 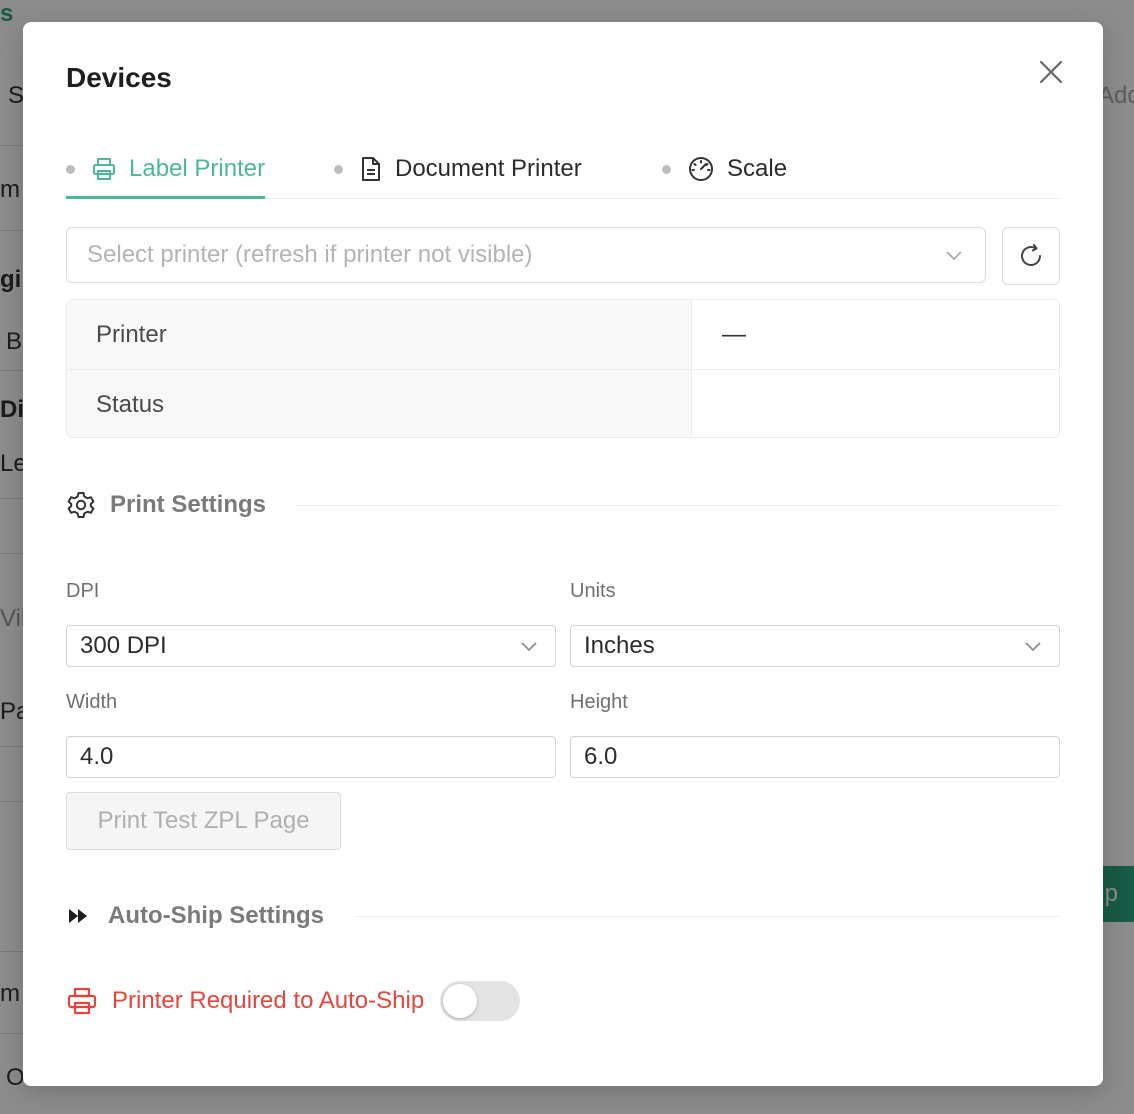 What do you see at coordinates (197, 168) in the screenshot?
I see `tab-label: Label Printer` at bounding box center [197, 168].